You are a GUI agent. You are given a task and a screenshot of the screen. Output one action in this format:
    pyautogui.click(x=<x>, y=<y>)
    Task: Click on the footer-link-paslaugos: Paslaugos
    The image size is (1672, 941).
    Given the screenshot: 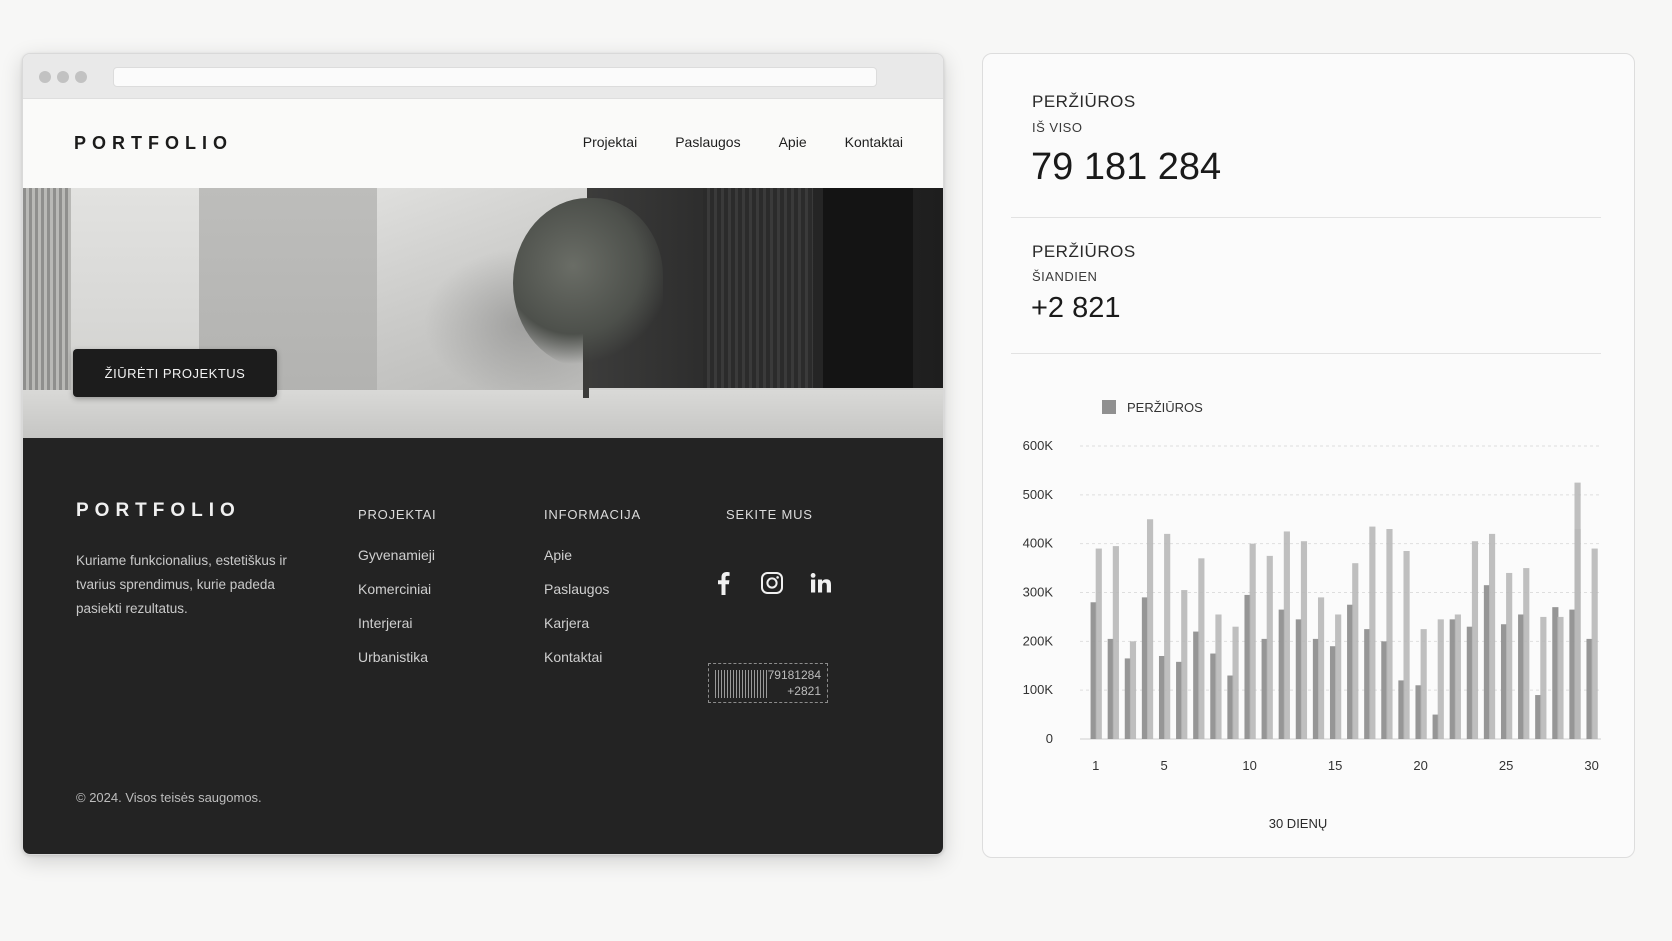 What is the action you would take?
    pyautogui.click(x=592, y=589)
    